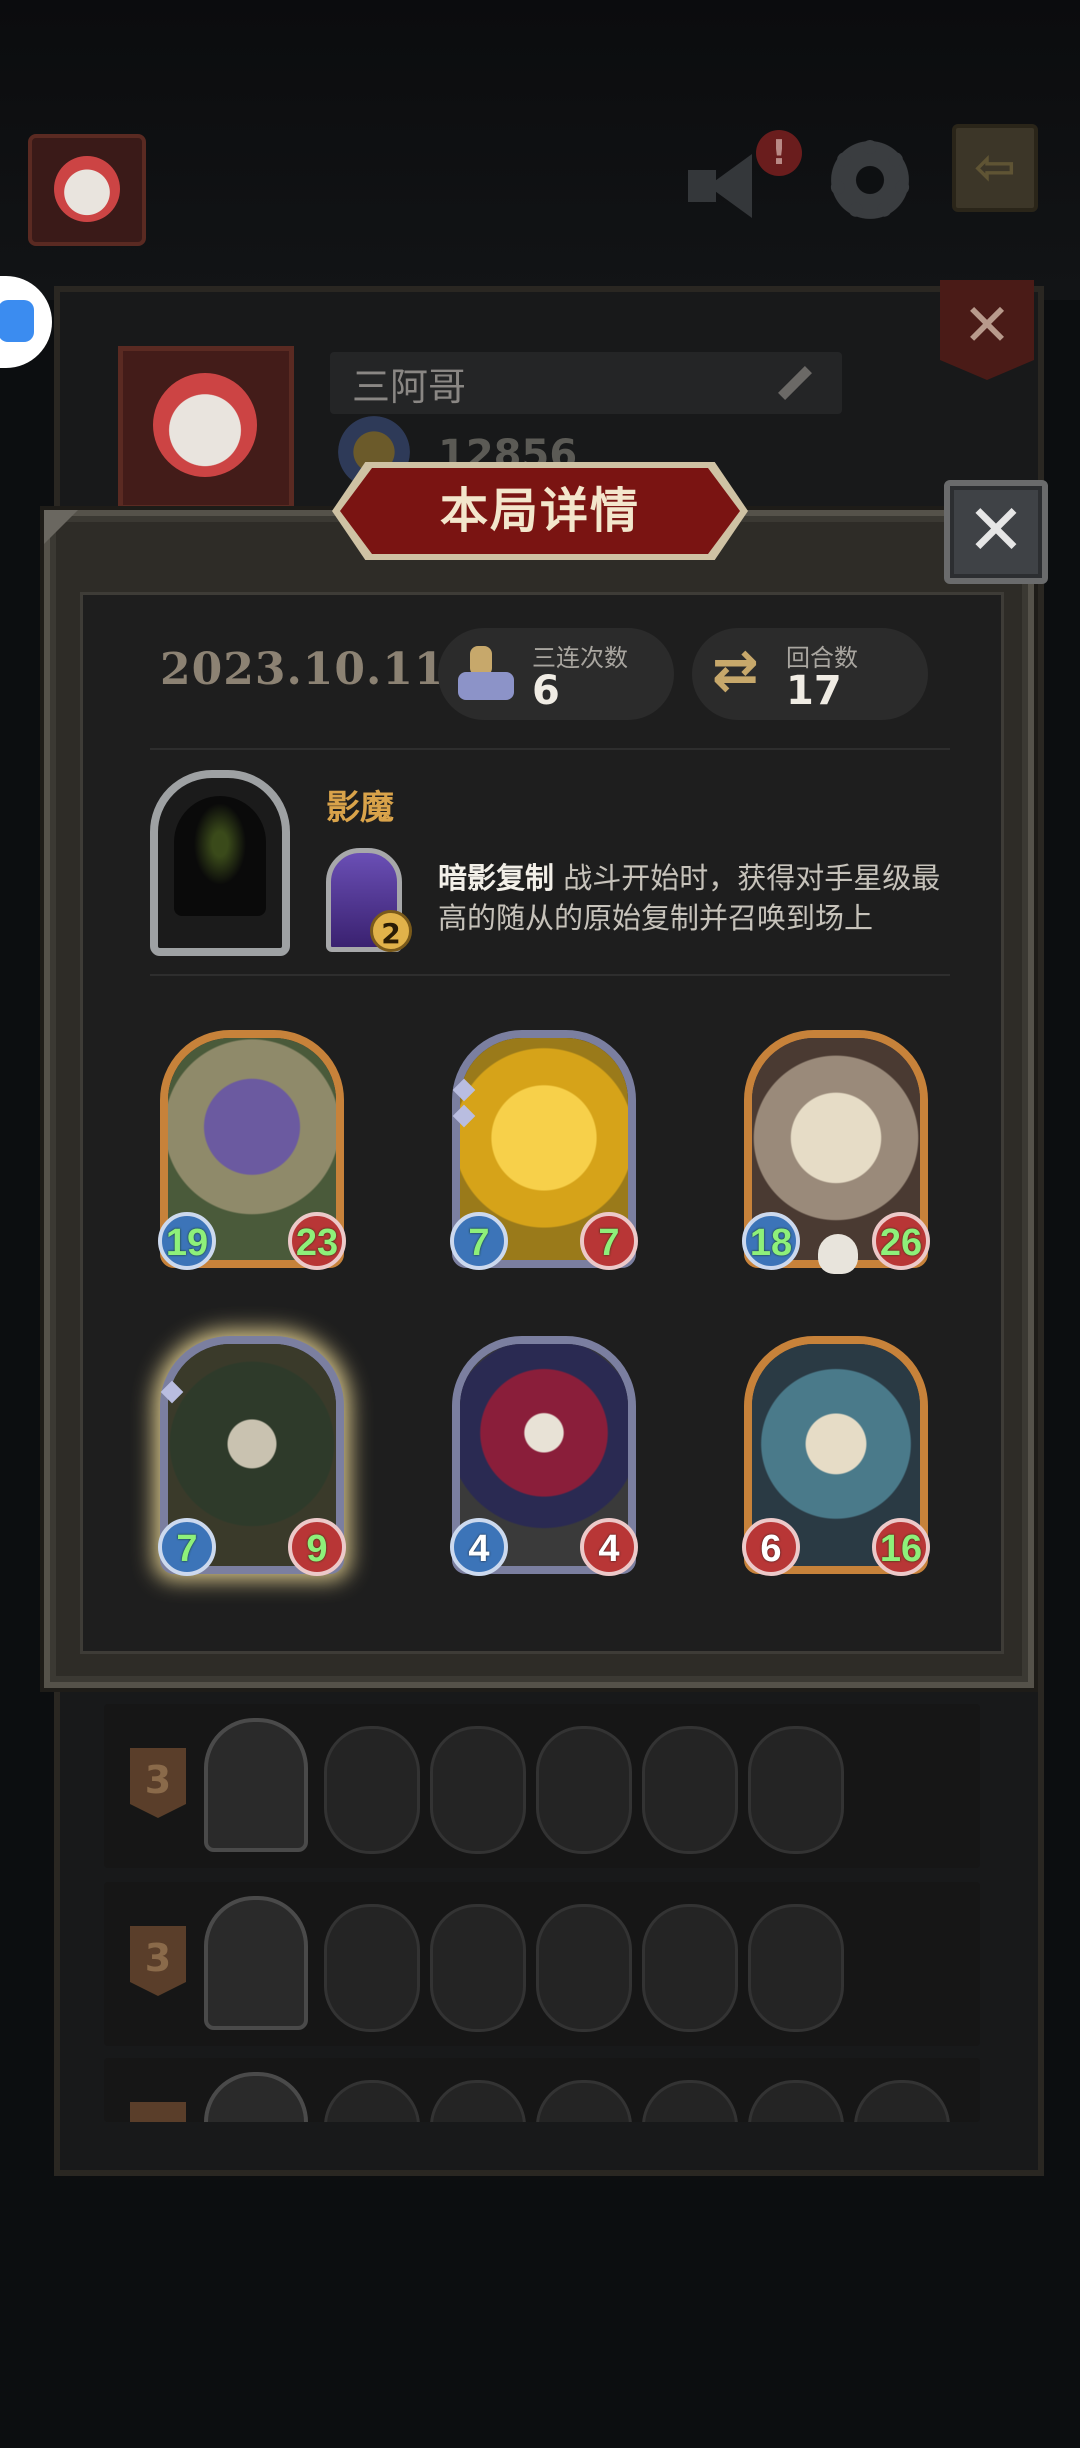 The height and width of the screenshot is (2448, 1080). Describe the element at coordinates (771, 1241) in the screenshot. I see `minion-attack: 18` at that location.